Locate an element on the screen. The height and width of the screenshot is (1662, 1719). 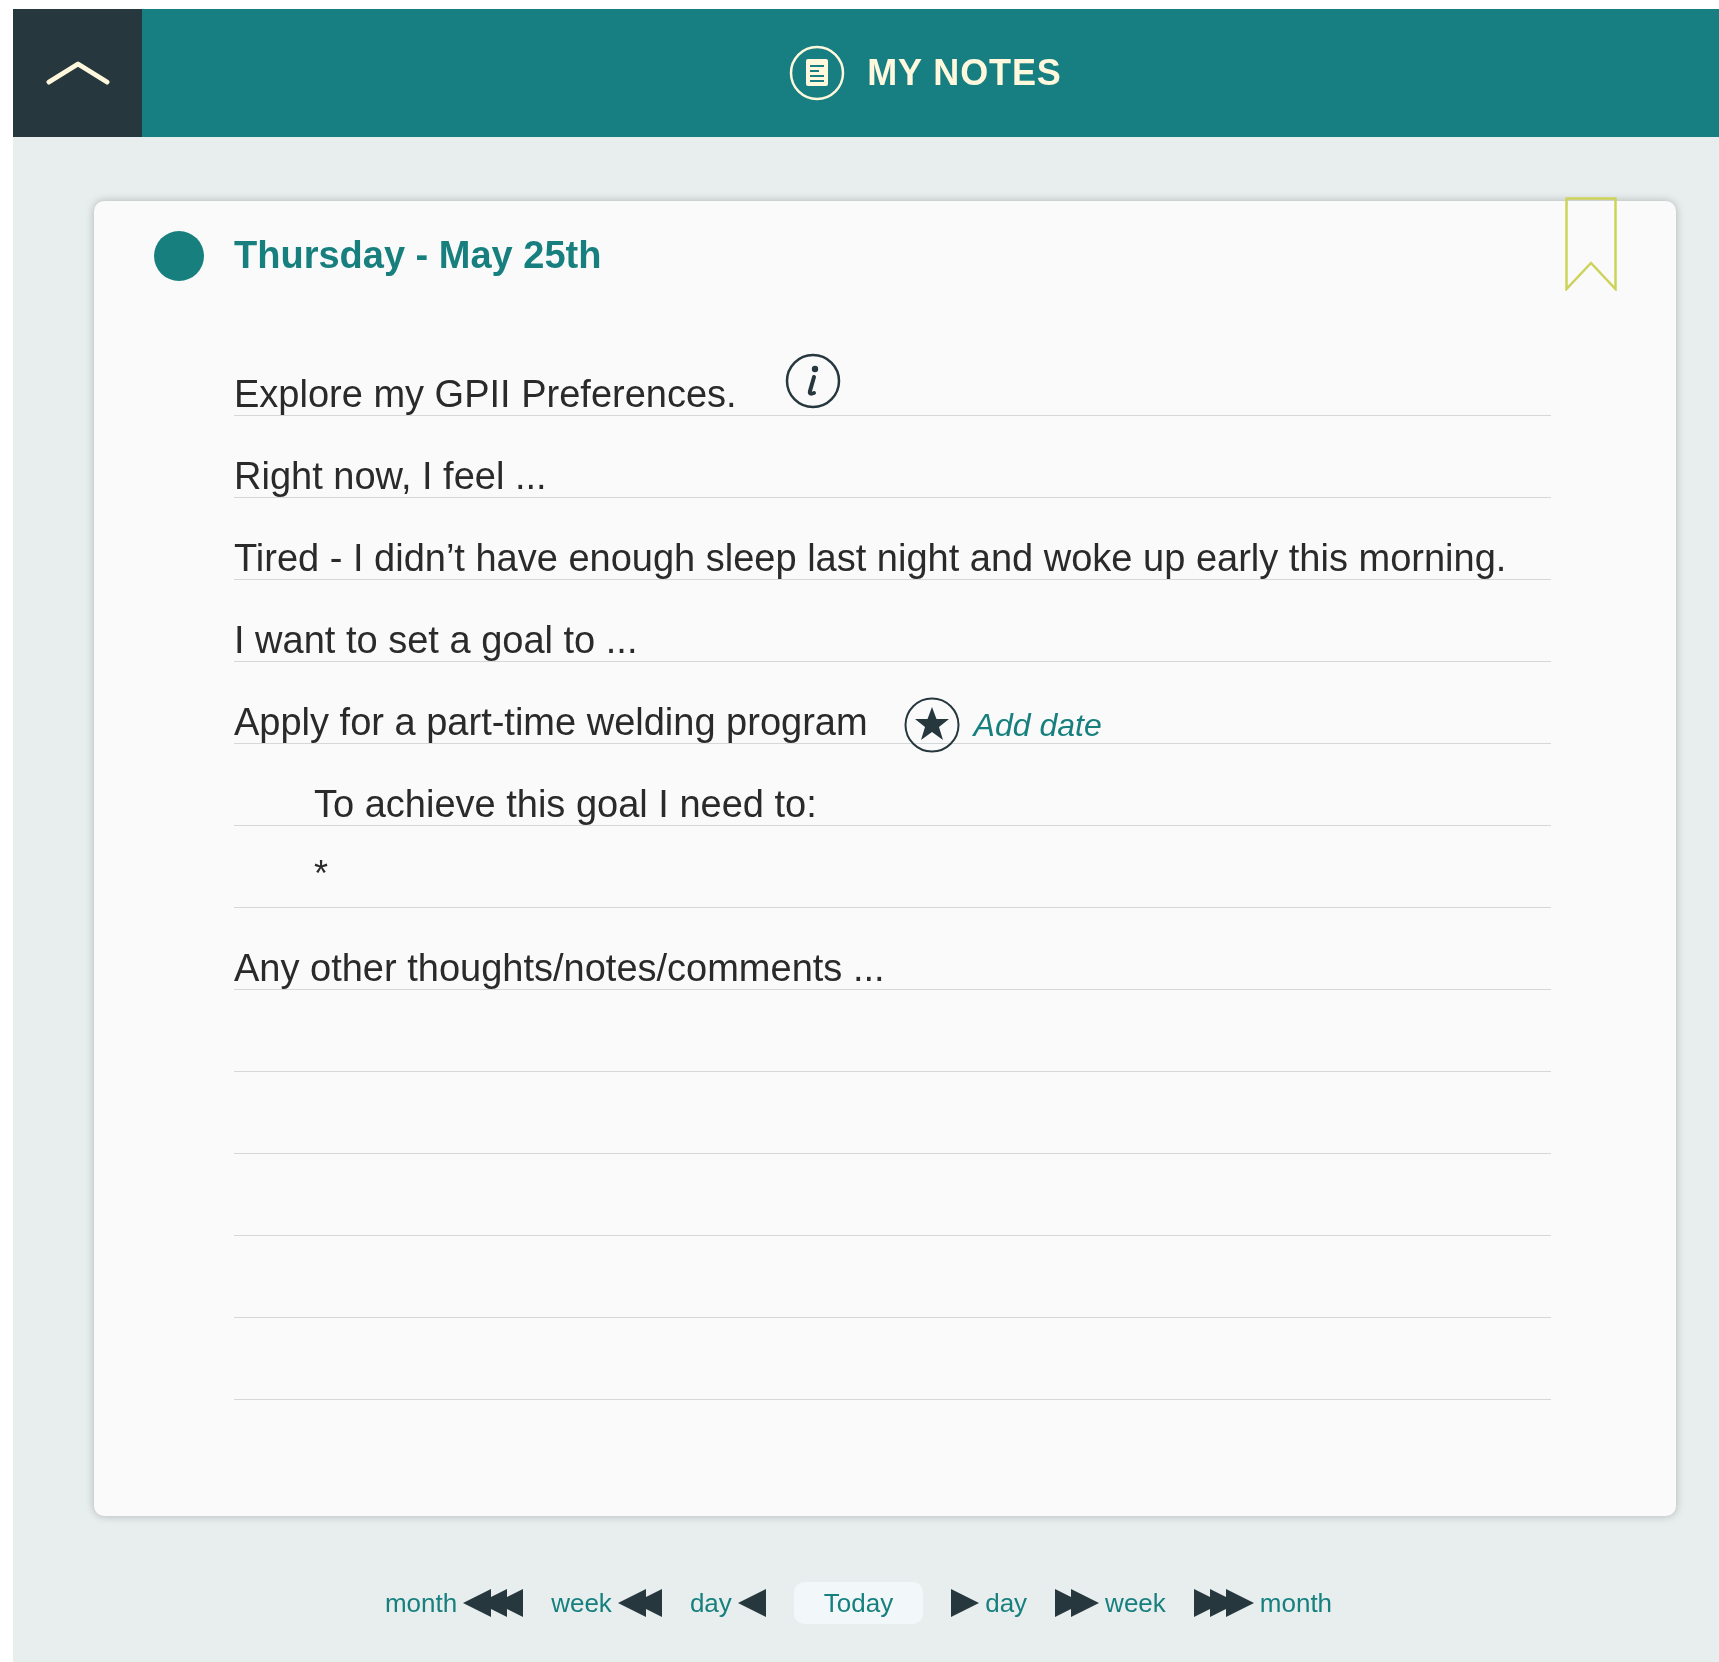
header-title: MY NOTES is located at coordinates (964, 73).